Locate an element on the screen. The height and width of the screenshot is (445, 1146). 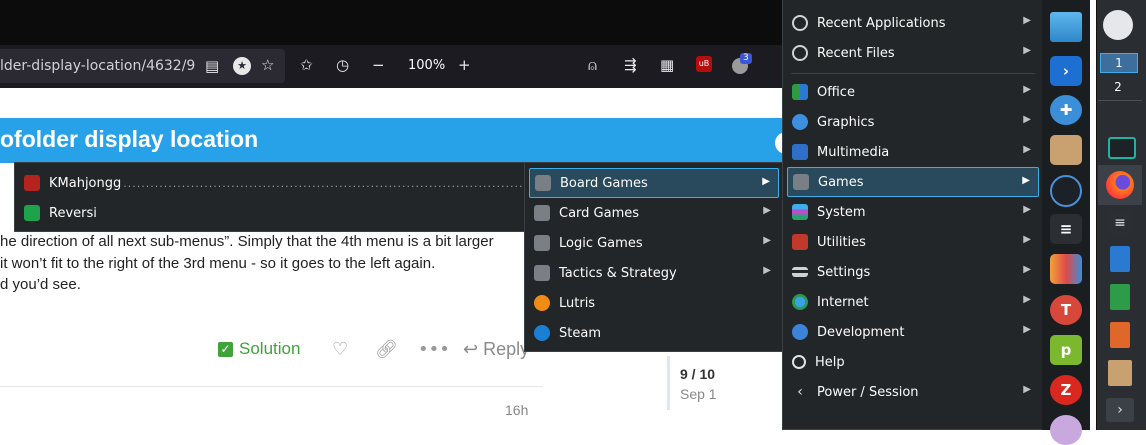
menu-item-office: Office ▶ is located at coordinates (913, 92).